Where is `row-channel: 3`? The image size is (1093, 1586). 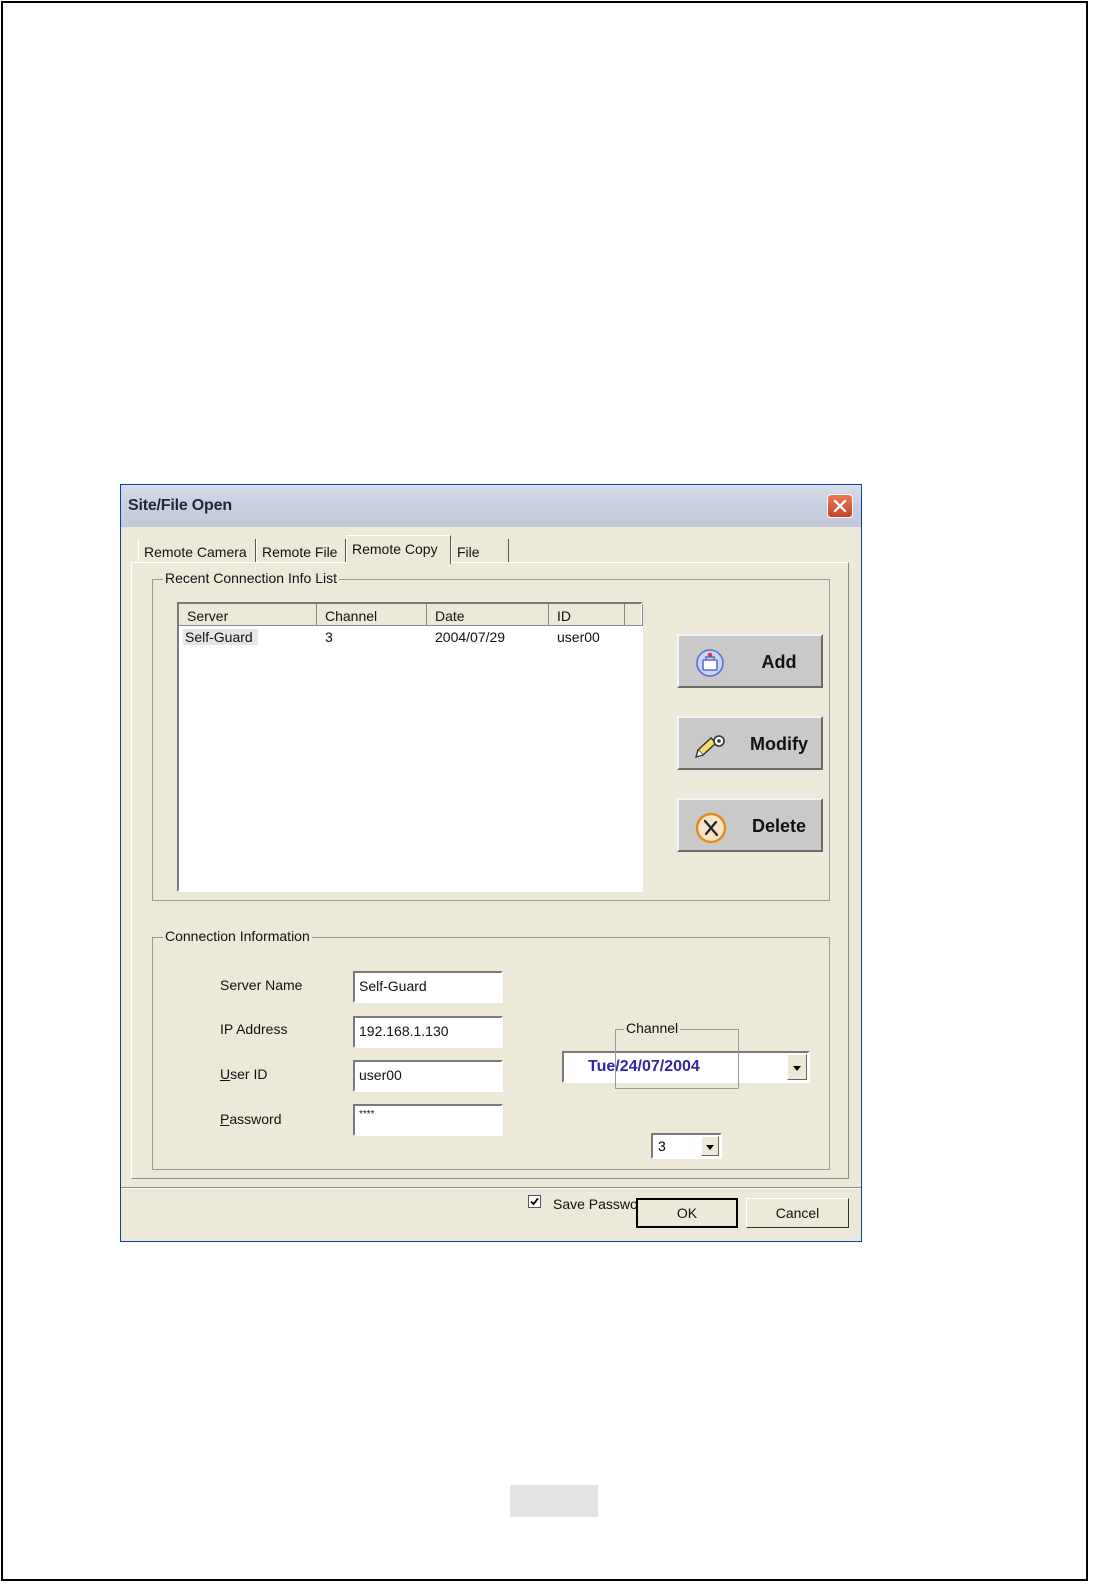 row-channel: 3 is located at coordinates (329, 637).